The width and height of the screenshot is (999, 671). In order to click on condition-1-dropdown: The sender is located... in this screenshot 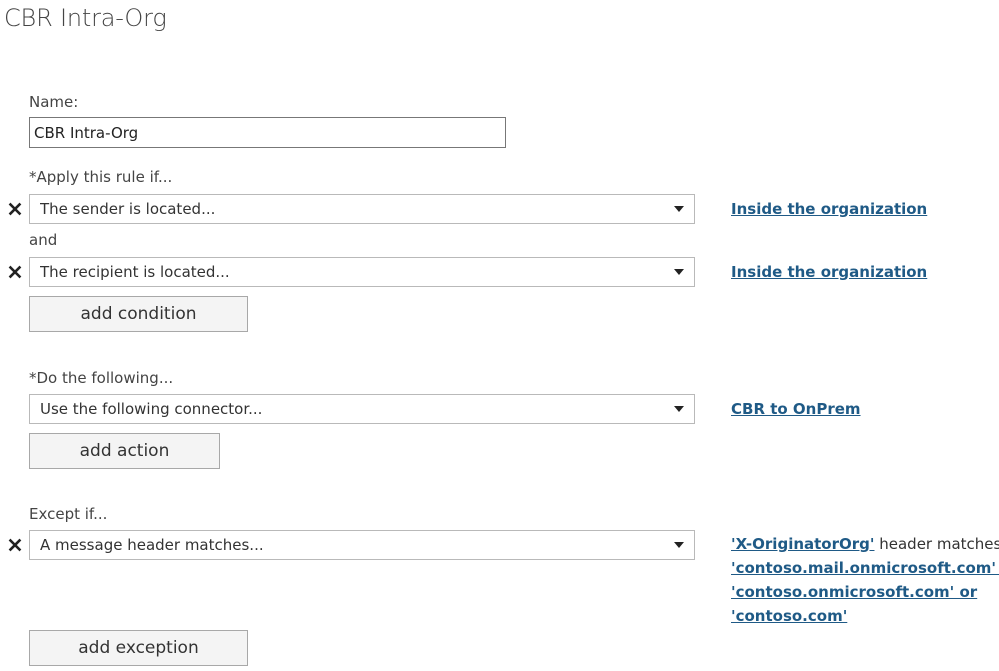, I will do `click(362, 209)`.